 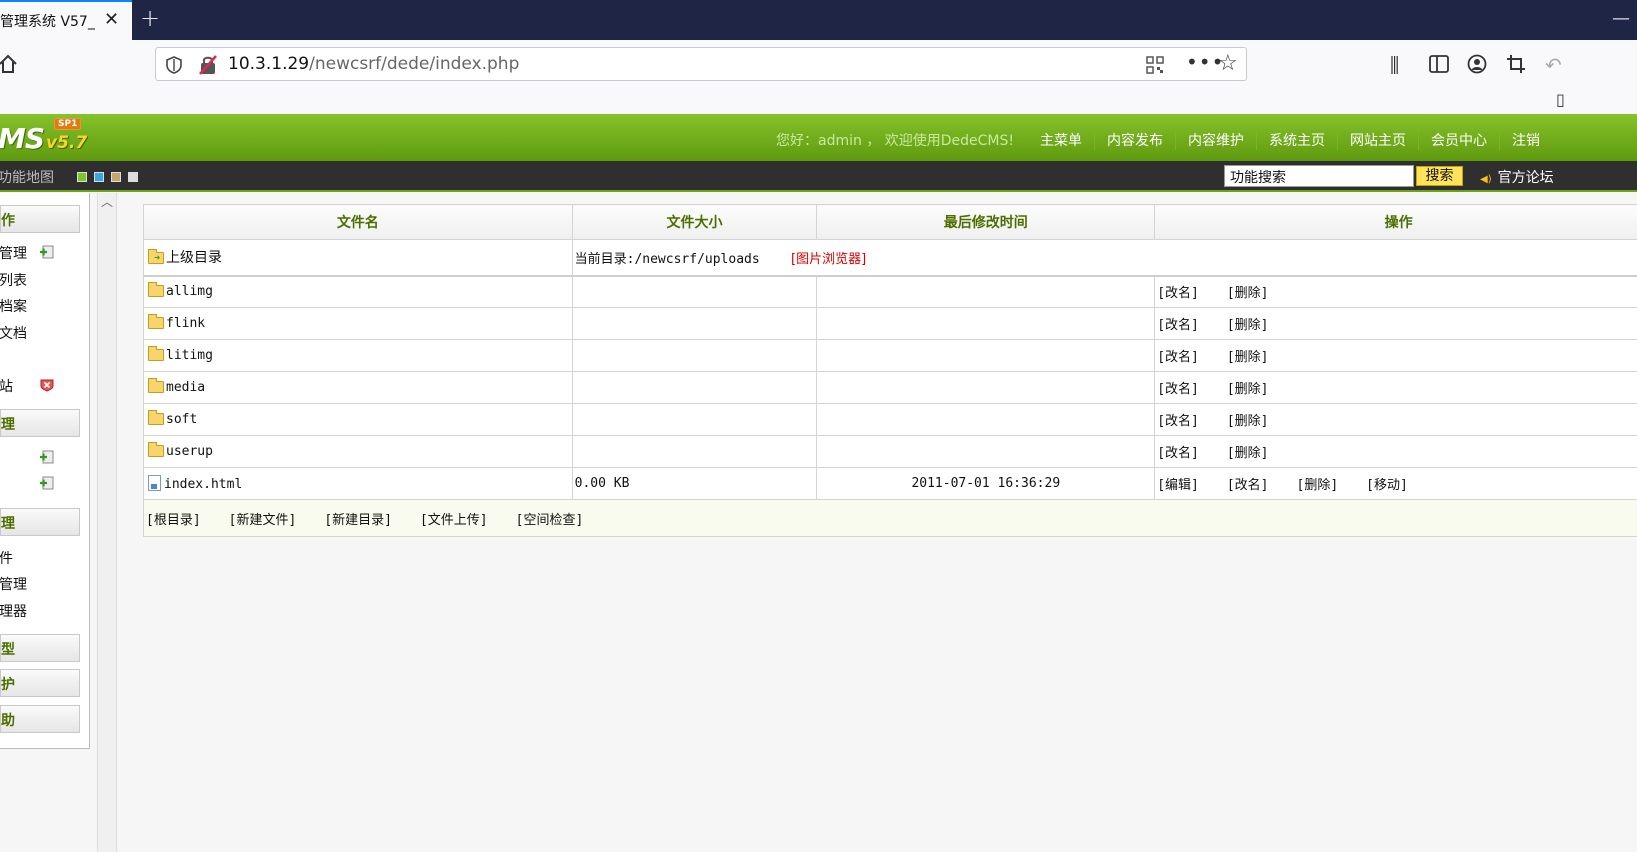 What do you see at coordinates (13, 280) in the screenshot?
I see `menu-item: 列表` at bounding box center [13, 280].